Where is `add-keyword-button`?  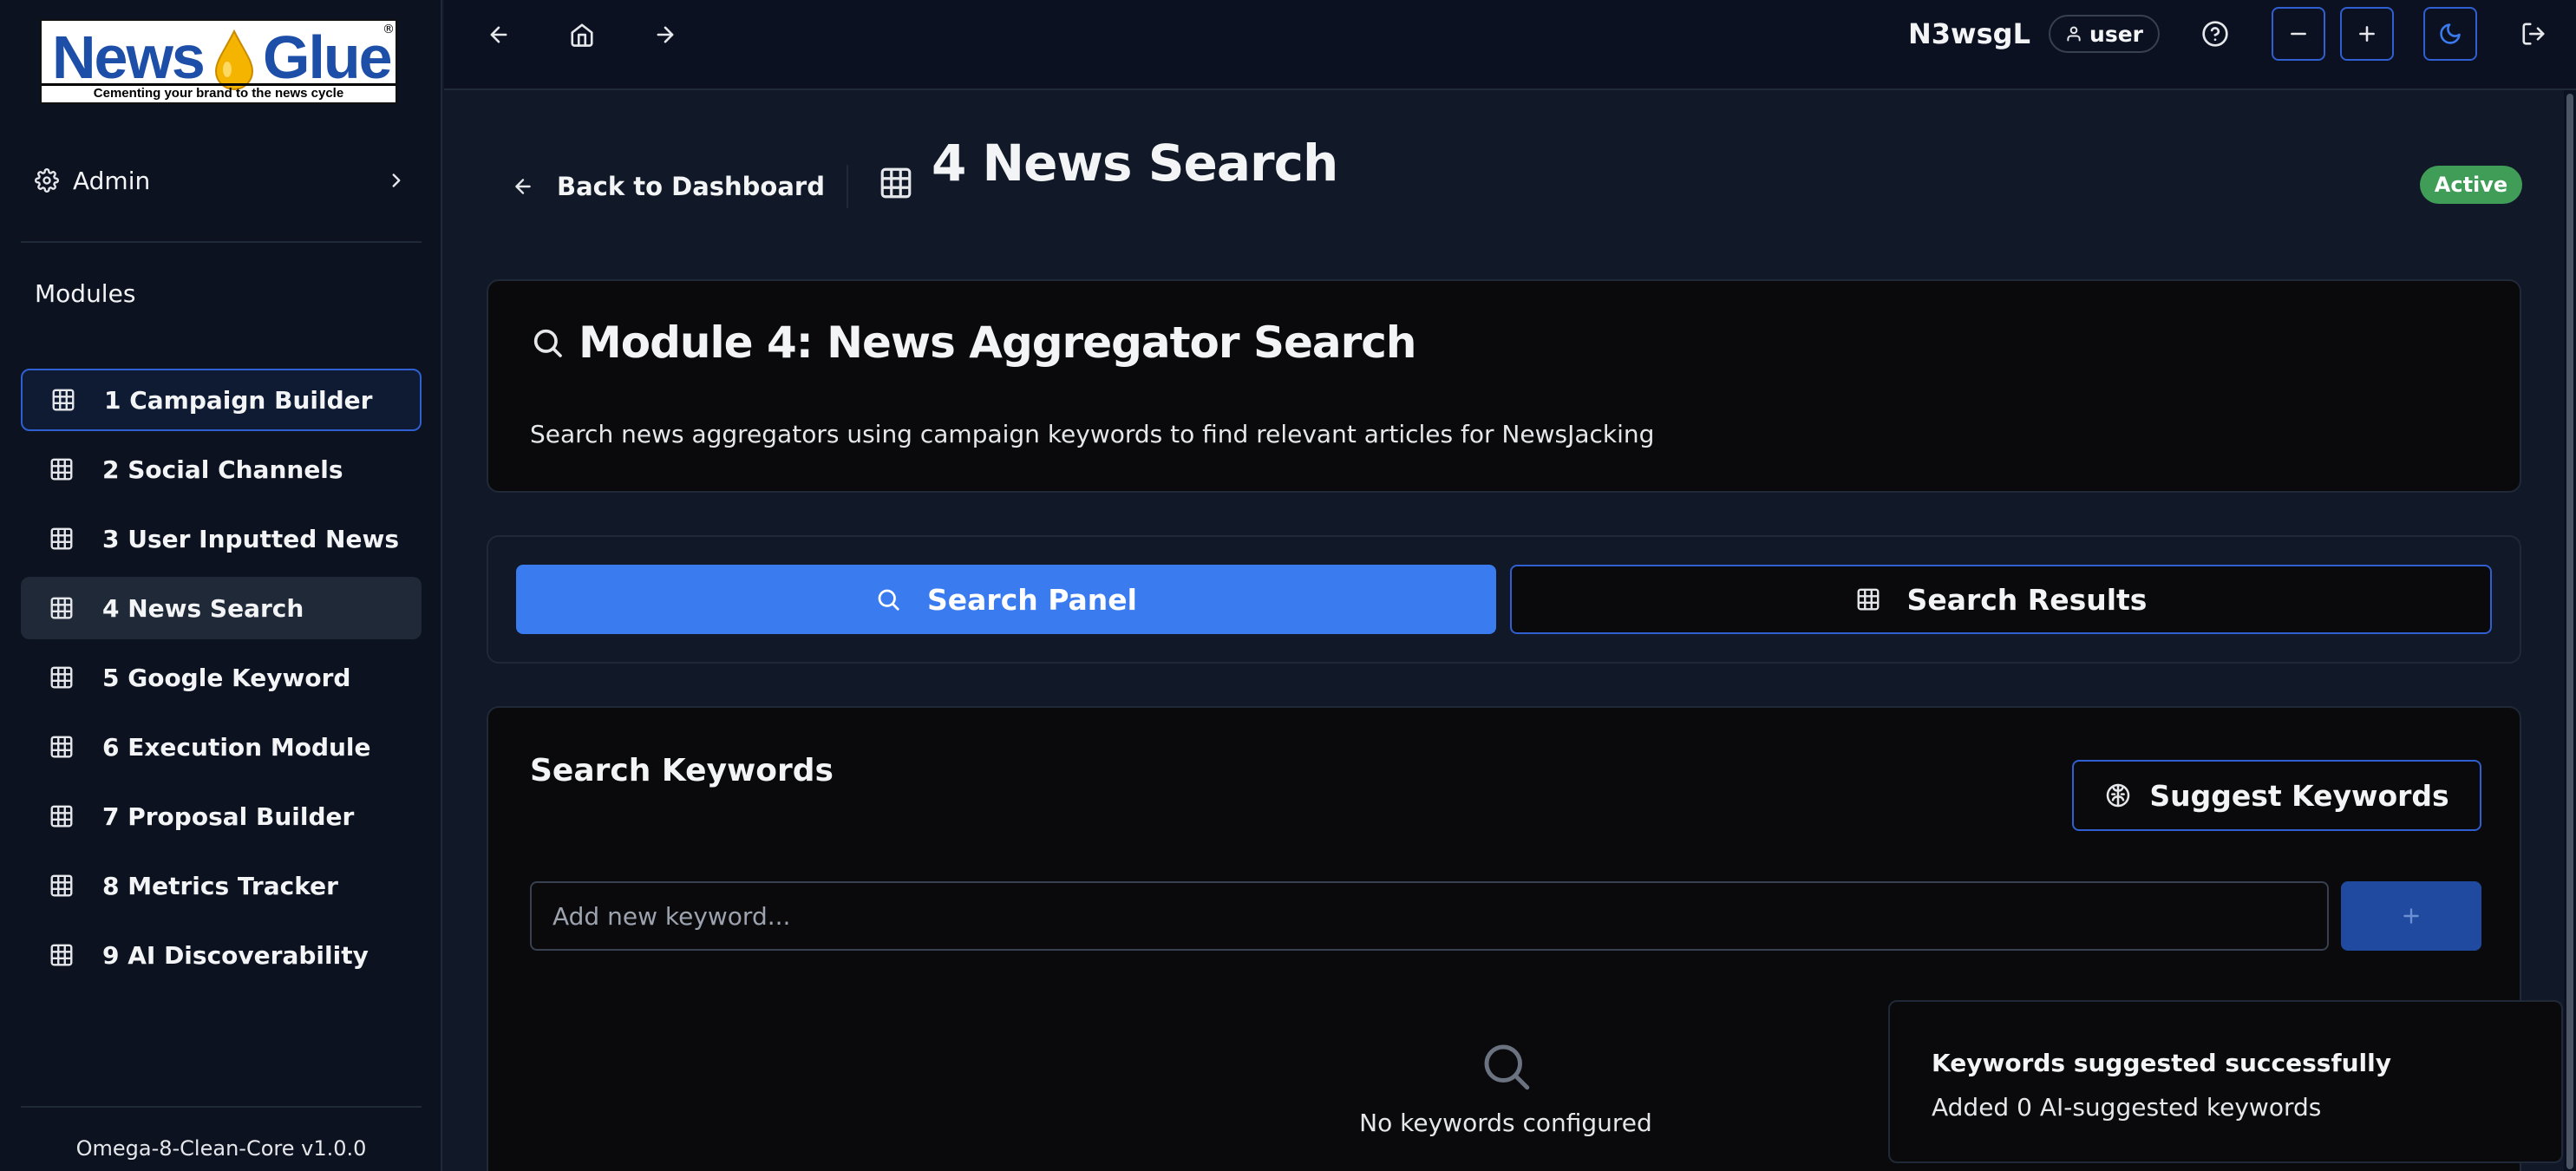
add-keyword-button is located at coordinates (2411, 916).